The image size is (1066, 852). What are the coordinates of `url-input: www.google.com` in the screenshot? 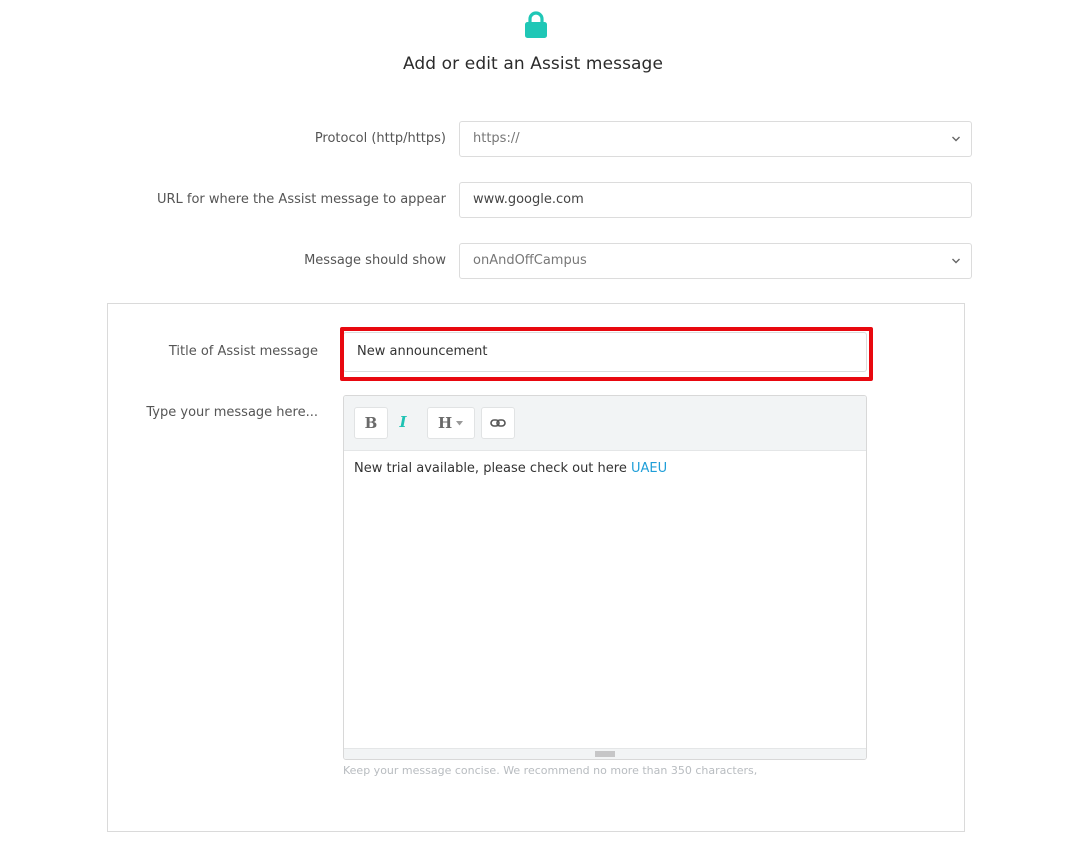 It's located at (715, 200).